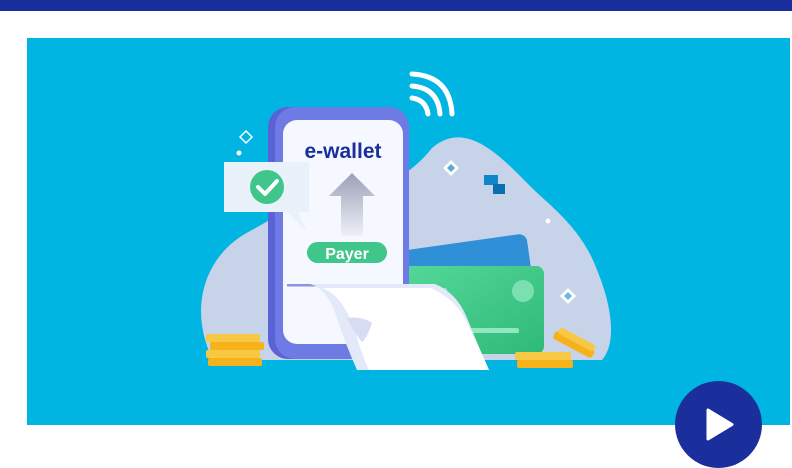 The width and height of the screenshot is (792, 468). What do you see at coordinates (347, 254) in the screenshot?
I see `payer-label: Payer` at bounding box center [347, 254].